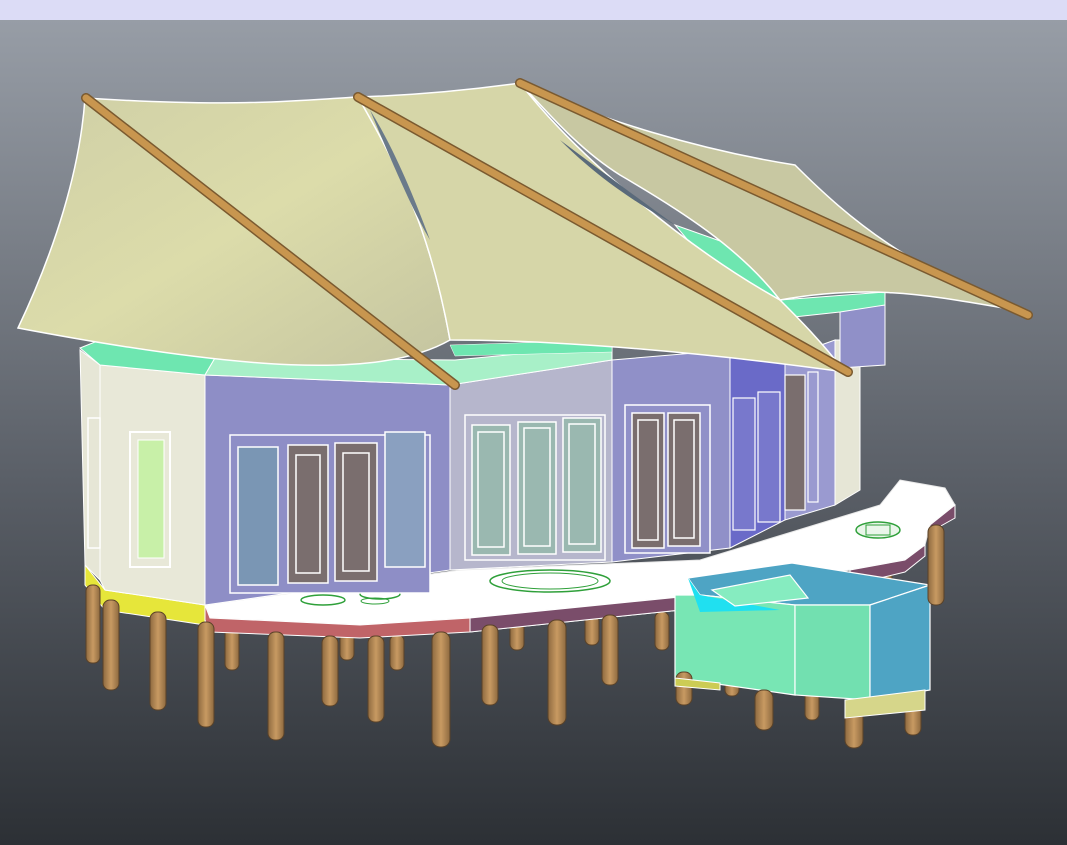  I want to click on title-bar, so click(533, 10).